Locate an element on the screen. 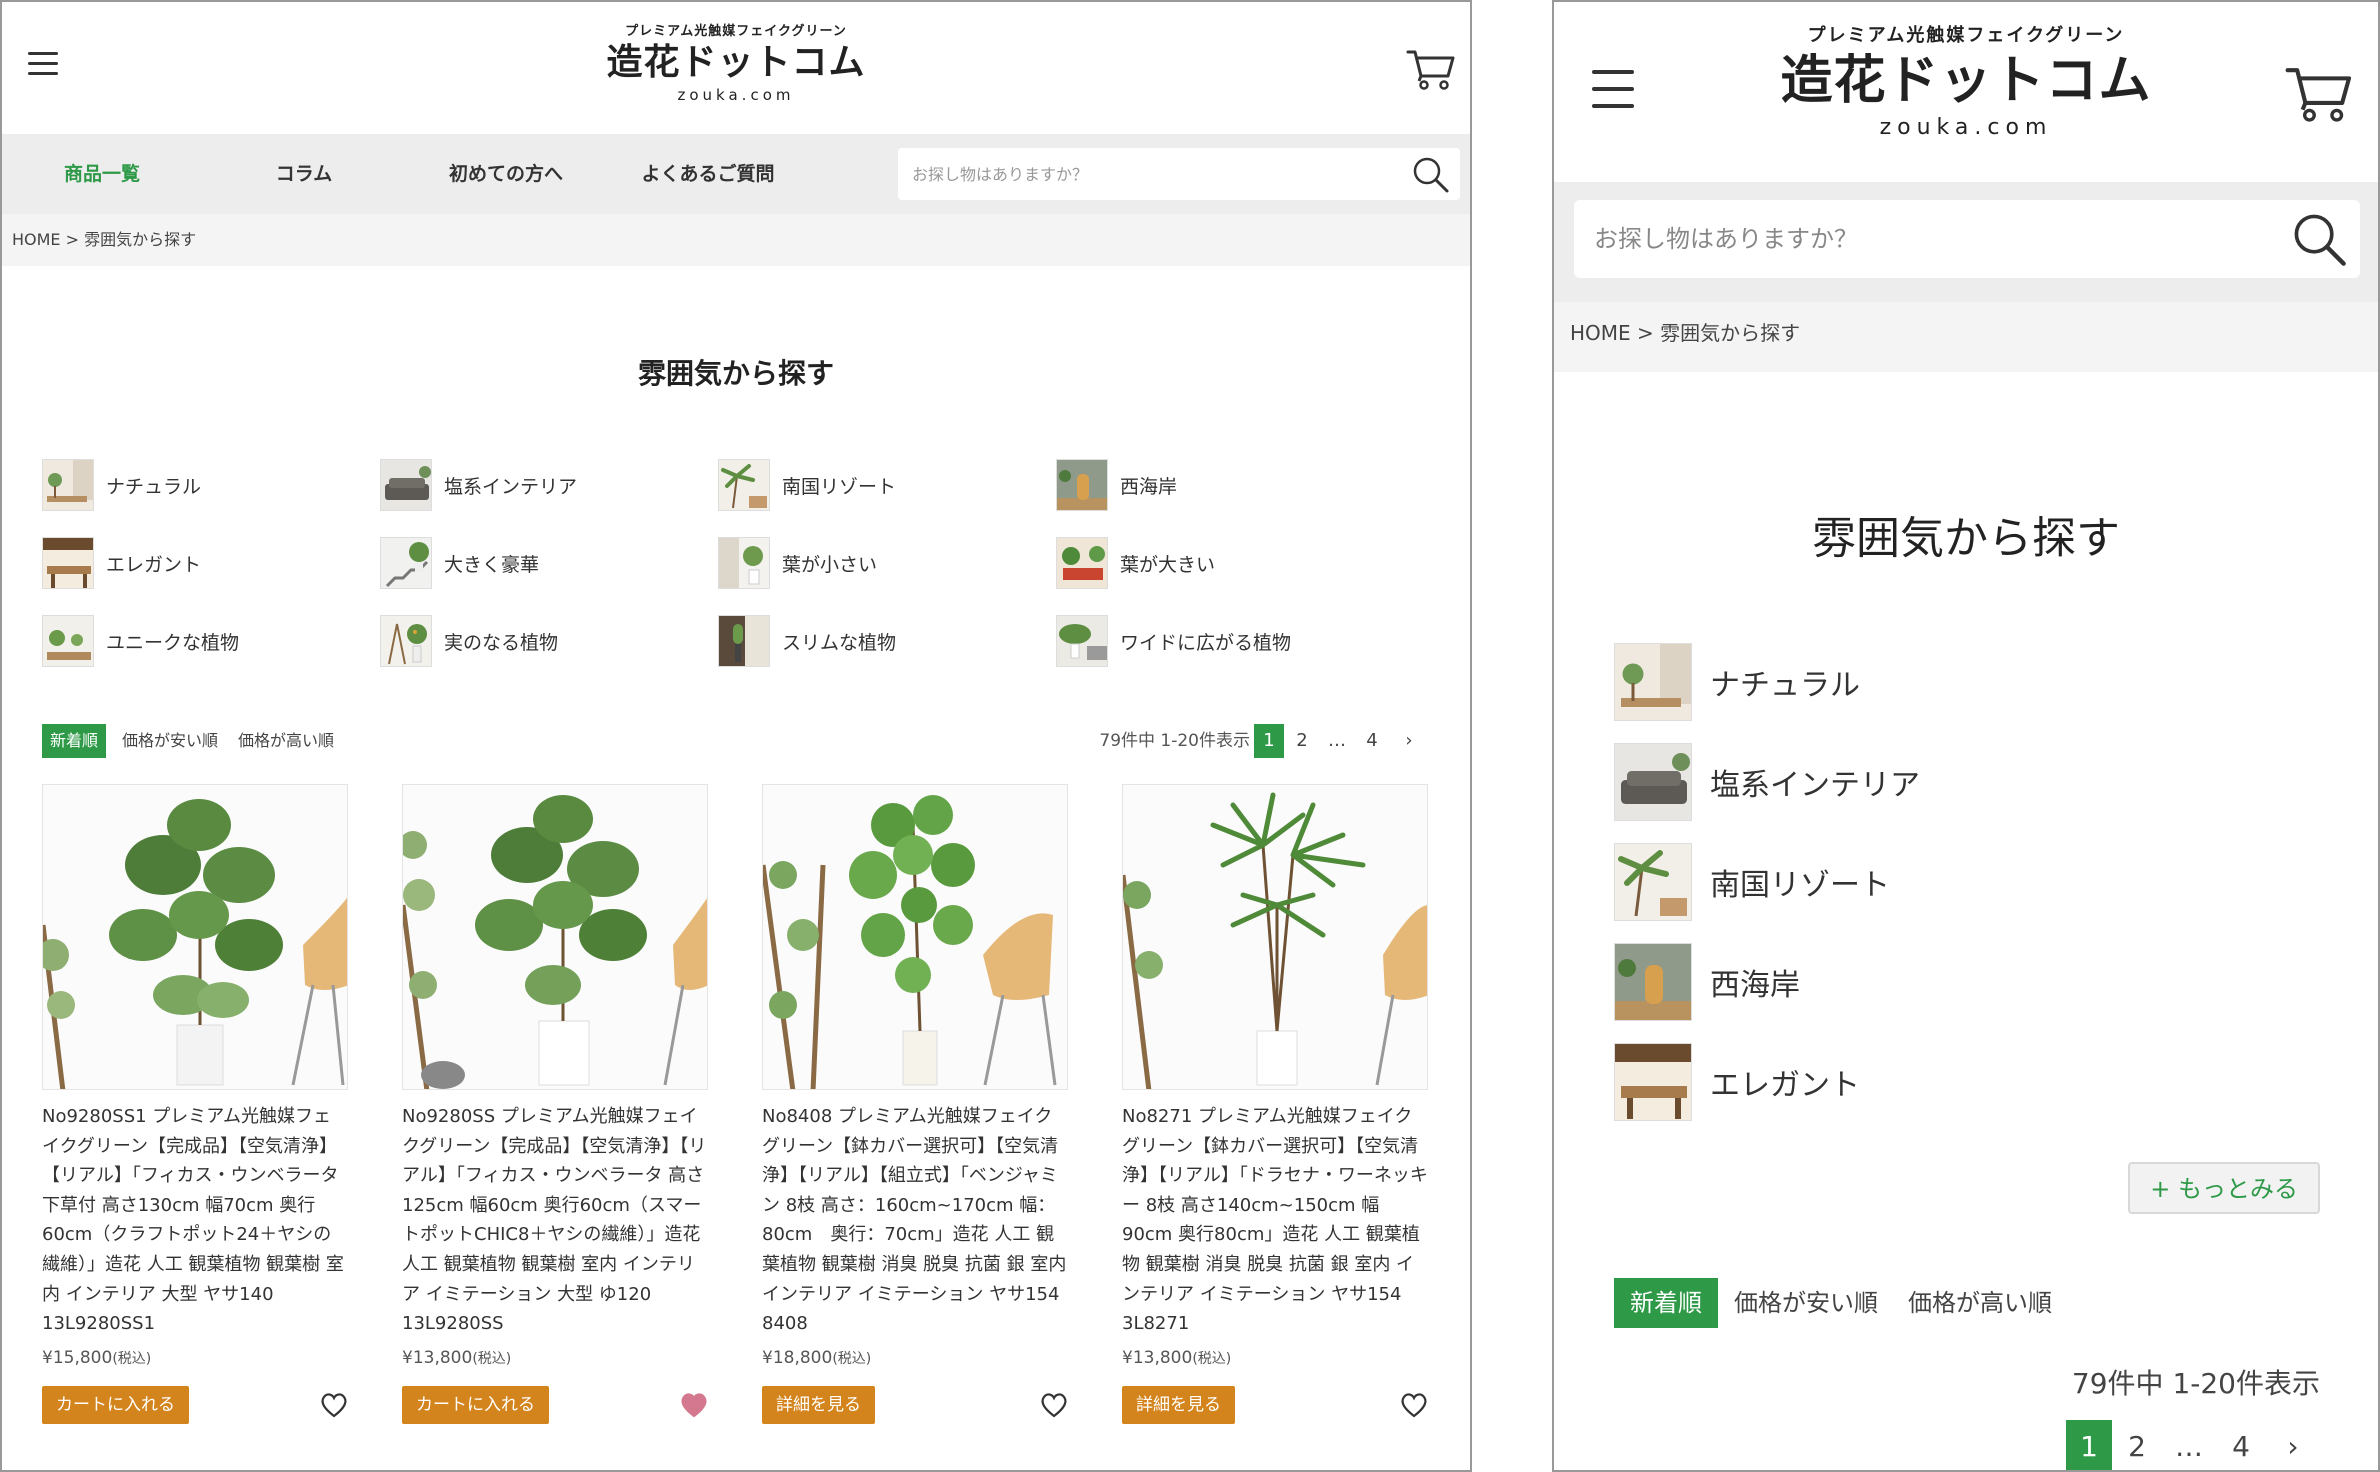  price-value: ¥13,800 is located at coordinates (1157, 1358).